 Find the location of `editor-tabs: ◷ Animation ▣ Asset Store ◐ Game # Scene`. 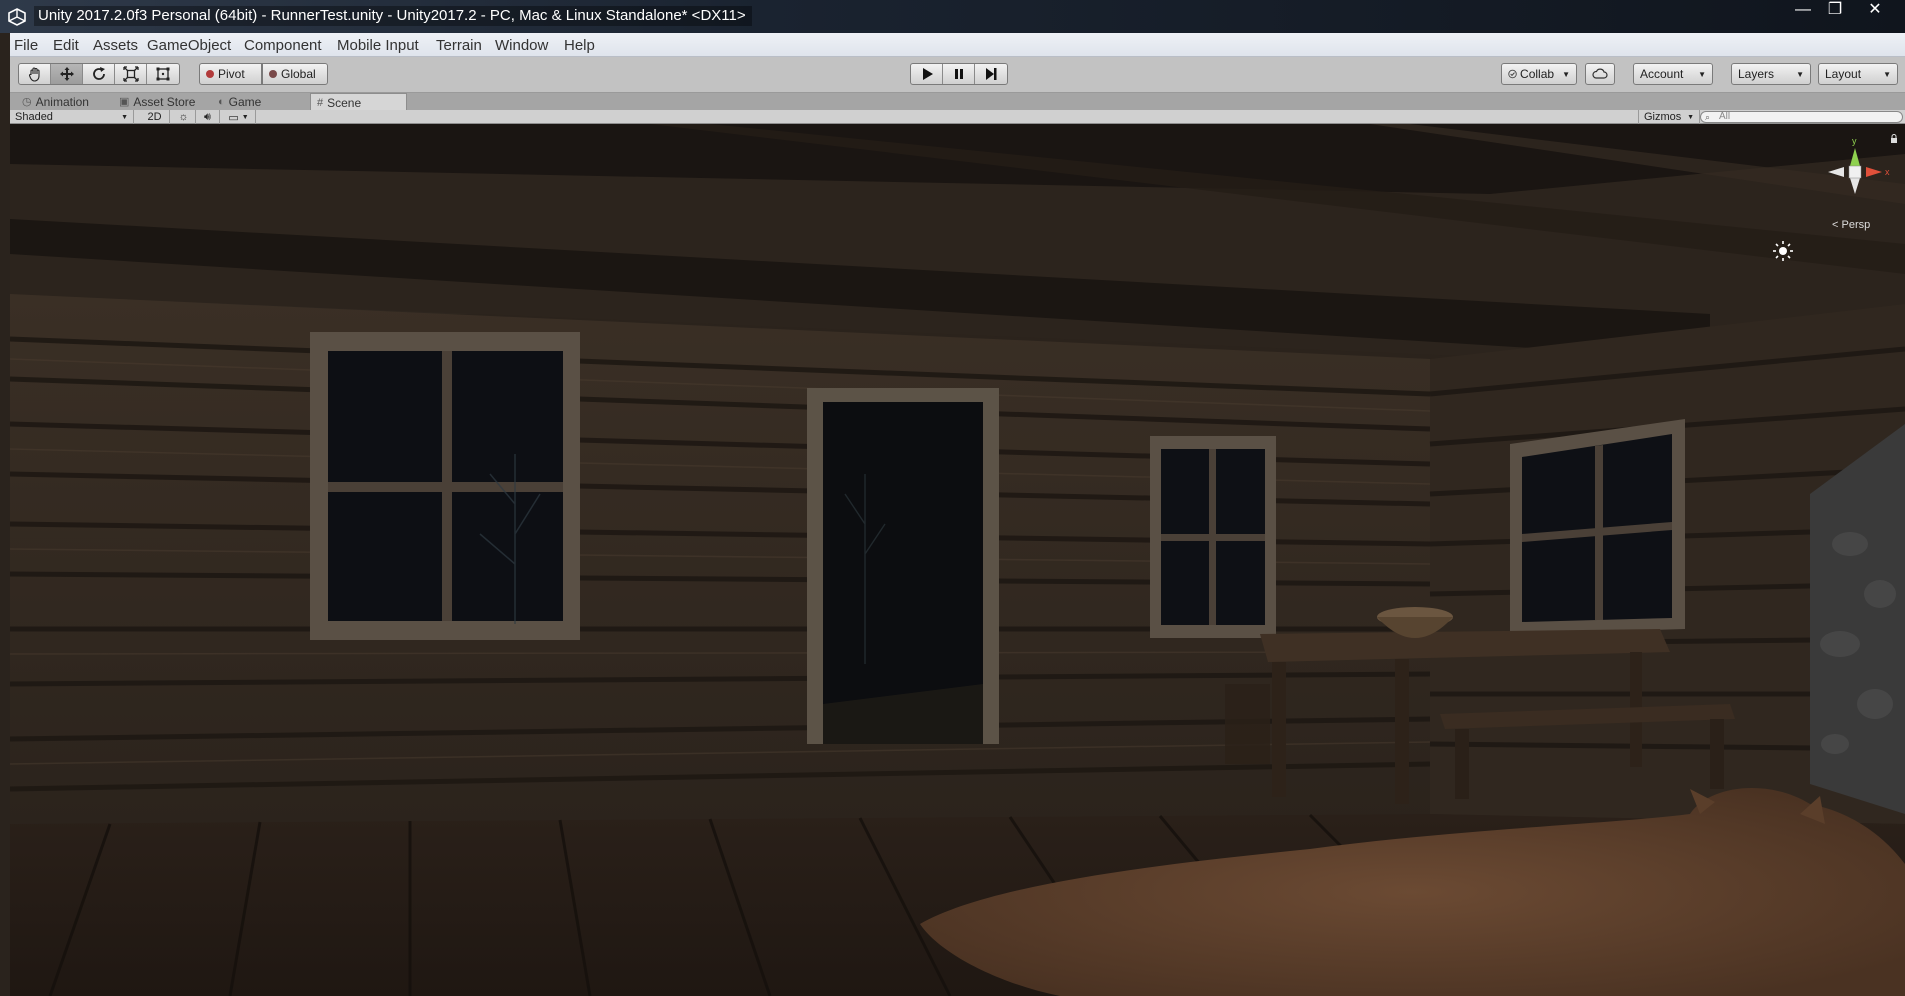

editor-tabs: ◷ Animation ▣ Asset Store ◐ Game # Scene is located at coordinates (957, 102).